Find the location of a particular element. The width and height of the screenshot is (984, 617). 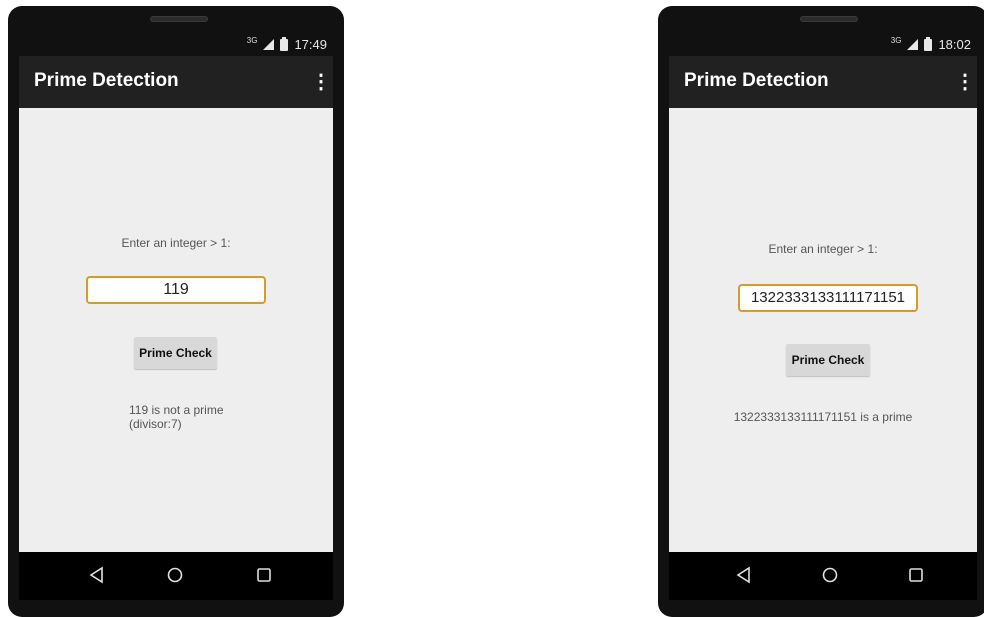

status-time: 17:49 is located at coordinates (310, 44).